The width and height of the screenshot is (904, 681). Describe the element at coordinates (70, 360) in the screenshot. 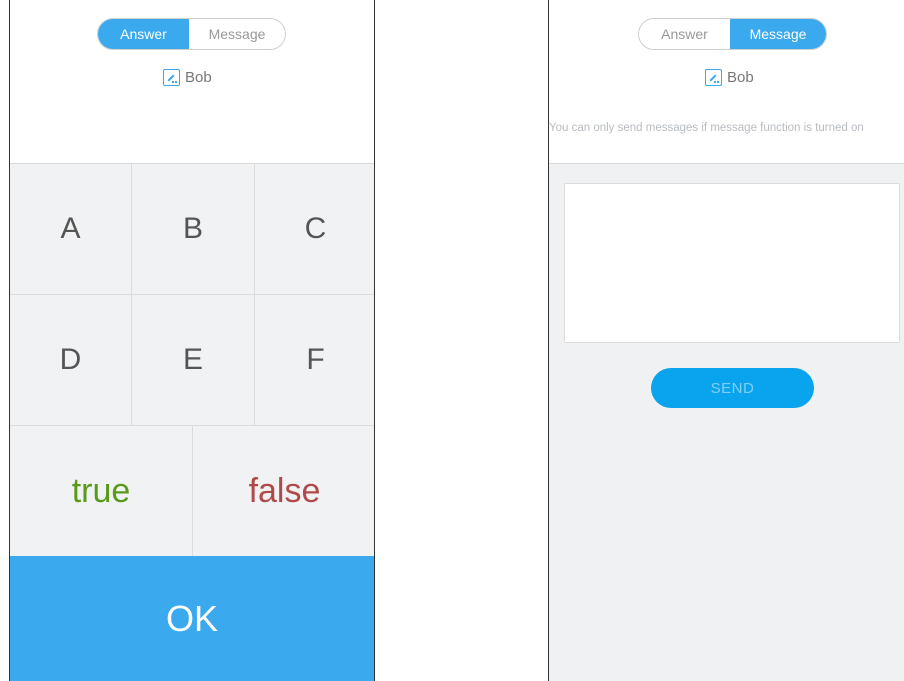

I see `option-d-button: D` at that location.